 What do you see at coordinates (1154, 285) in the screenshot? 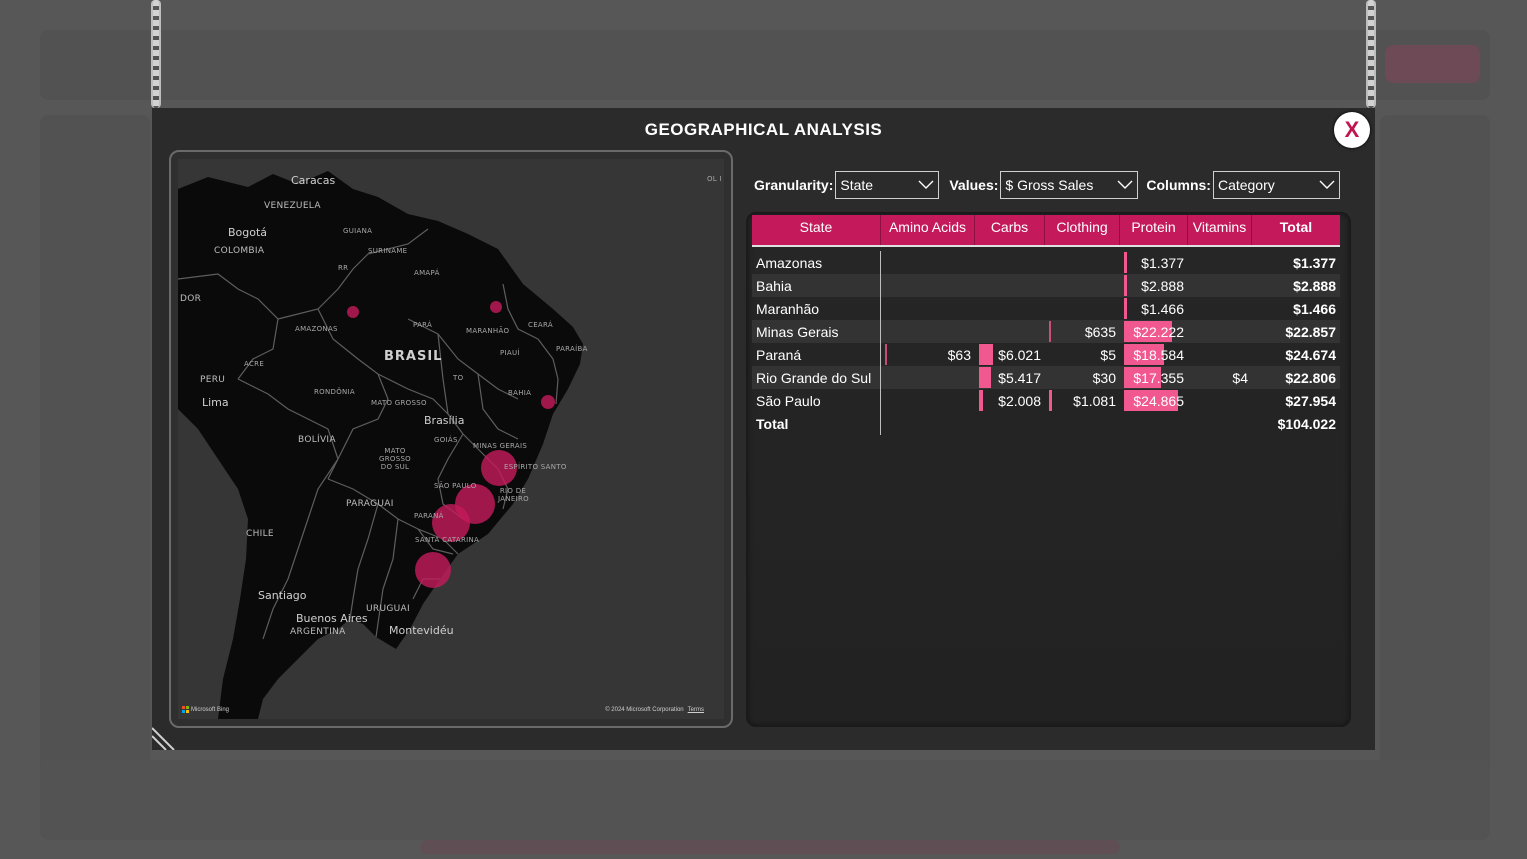
I see `cell-protein: $2.888` at bounding box center [1154, 285].